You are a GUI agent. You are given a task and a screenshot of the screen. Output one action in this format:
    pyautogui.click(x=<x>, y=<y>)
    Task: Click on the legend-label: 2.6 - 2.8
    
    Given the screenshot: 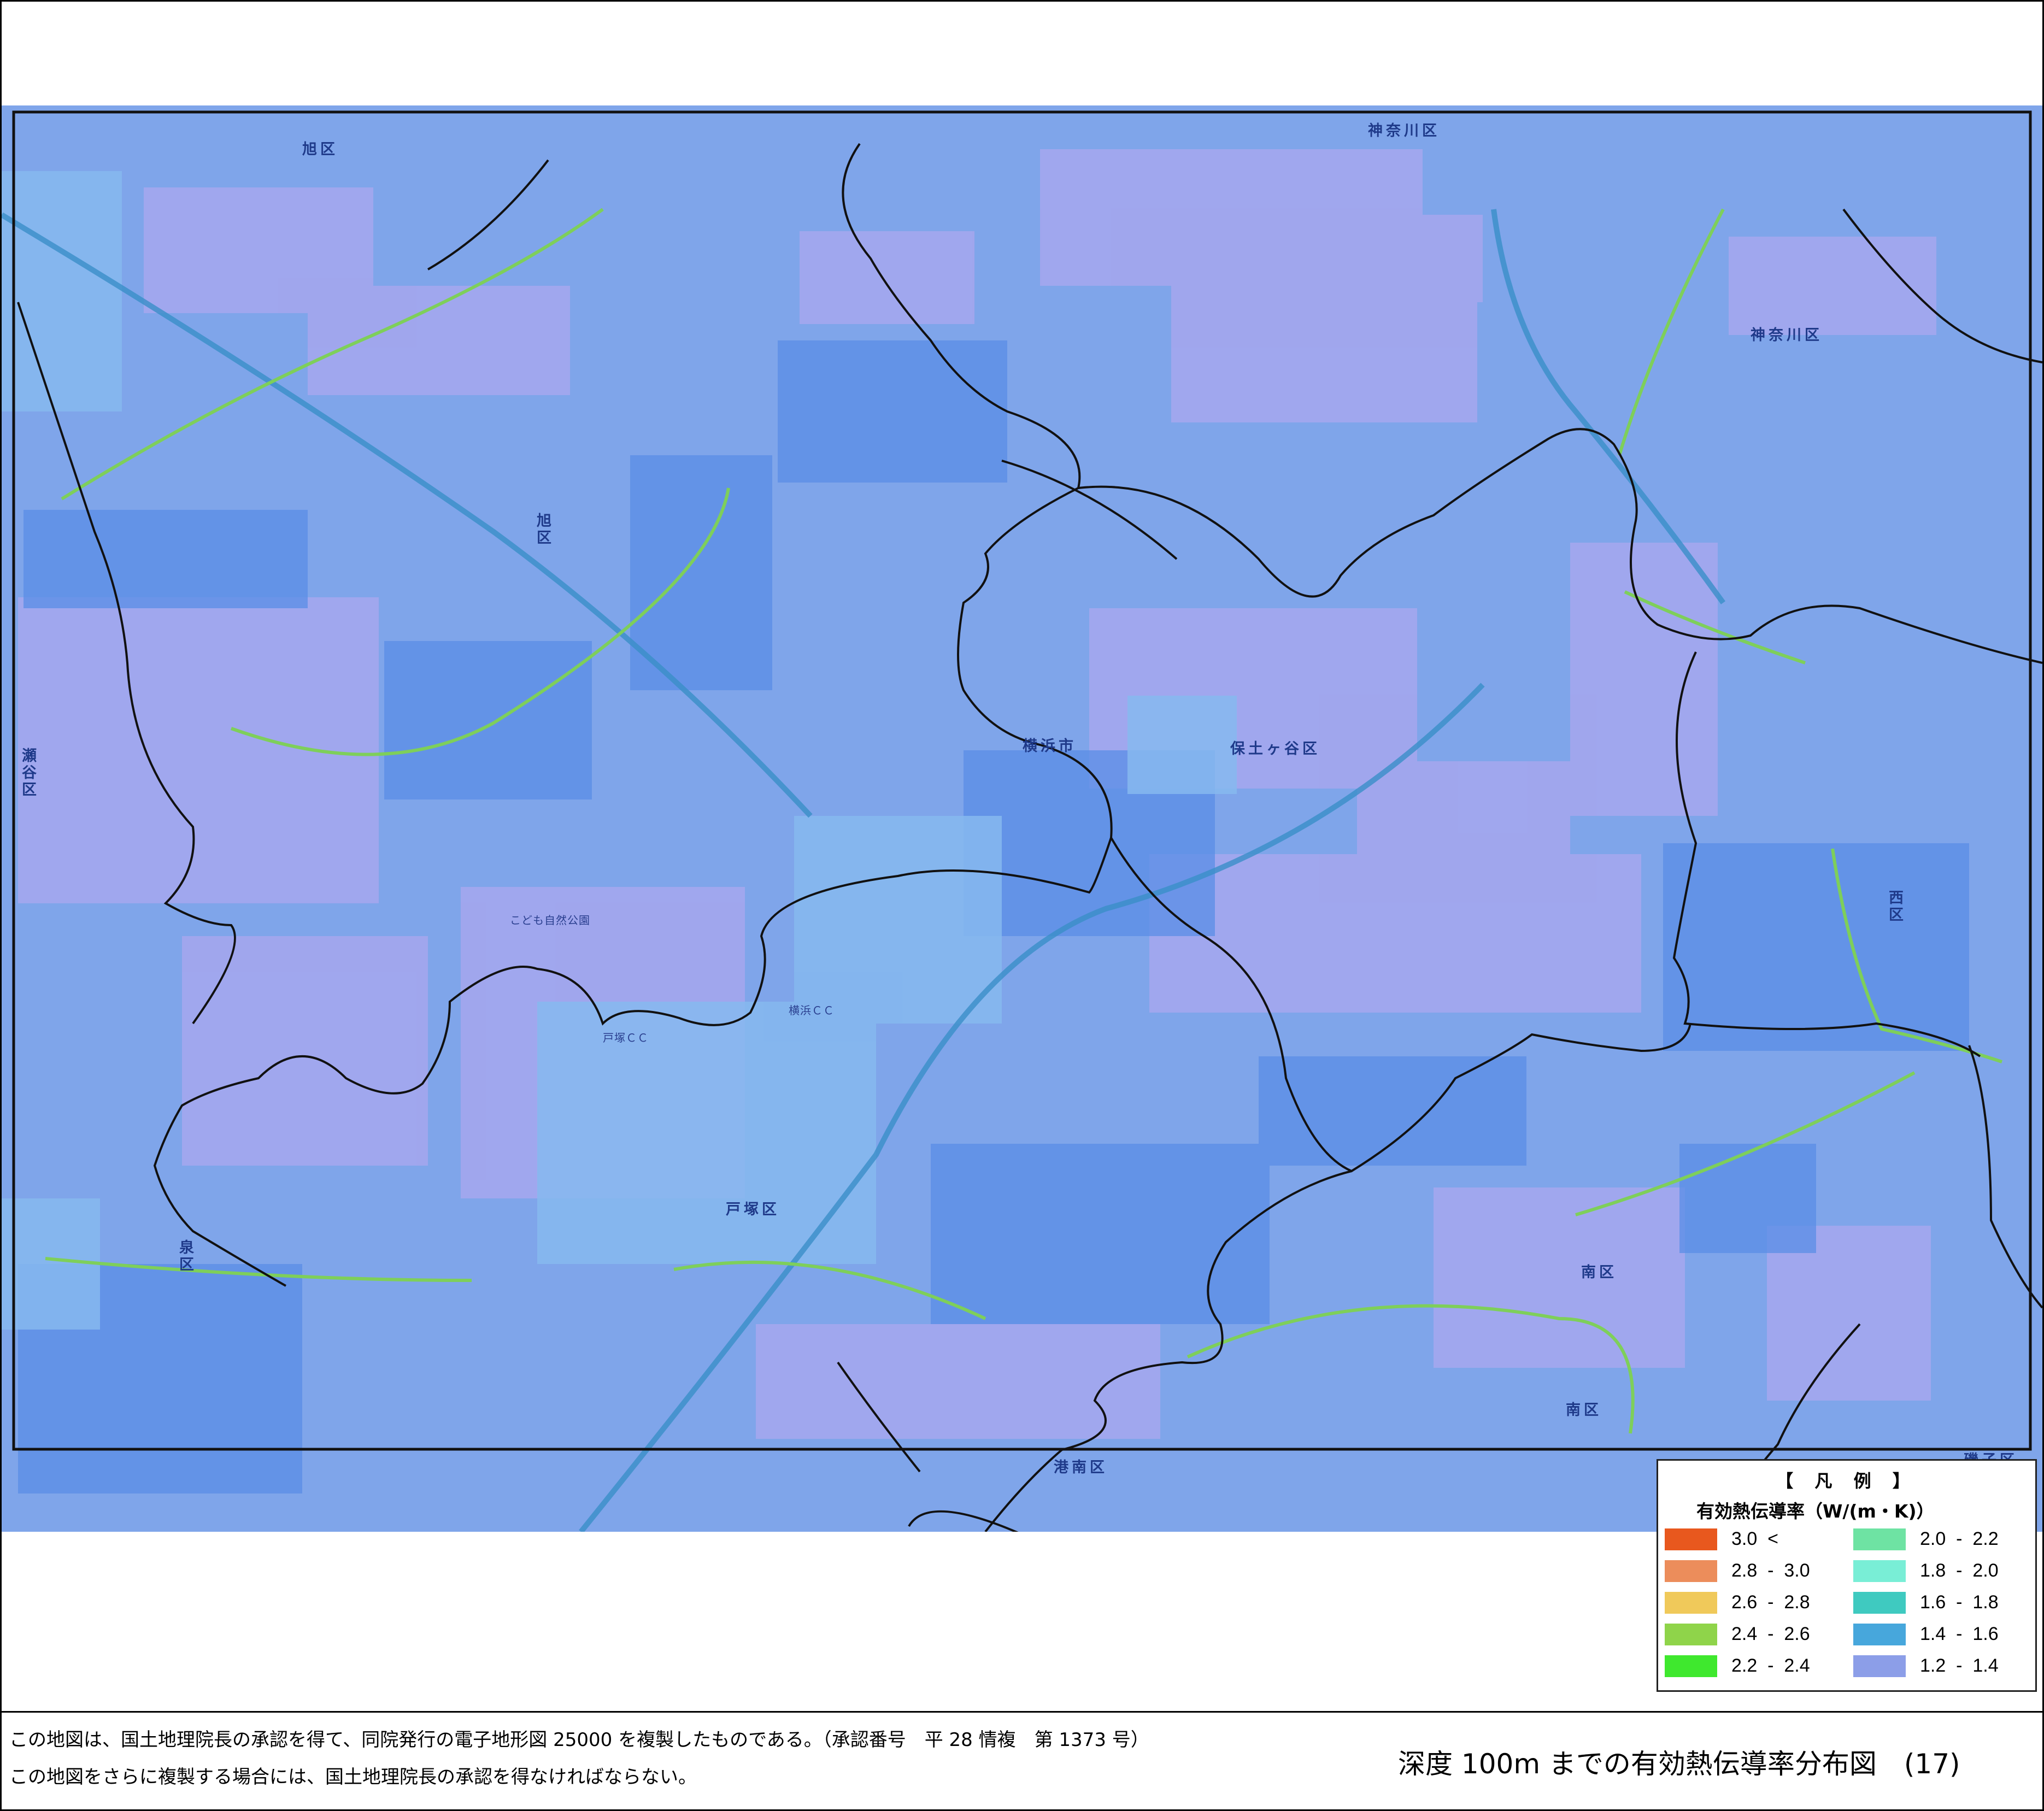 What is the action you would take?
    pyautogui.click(x=1770, y=1602)
    